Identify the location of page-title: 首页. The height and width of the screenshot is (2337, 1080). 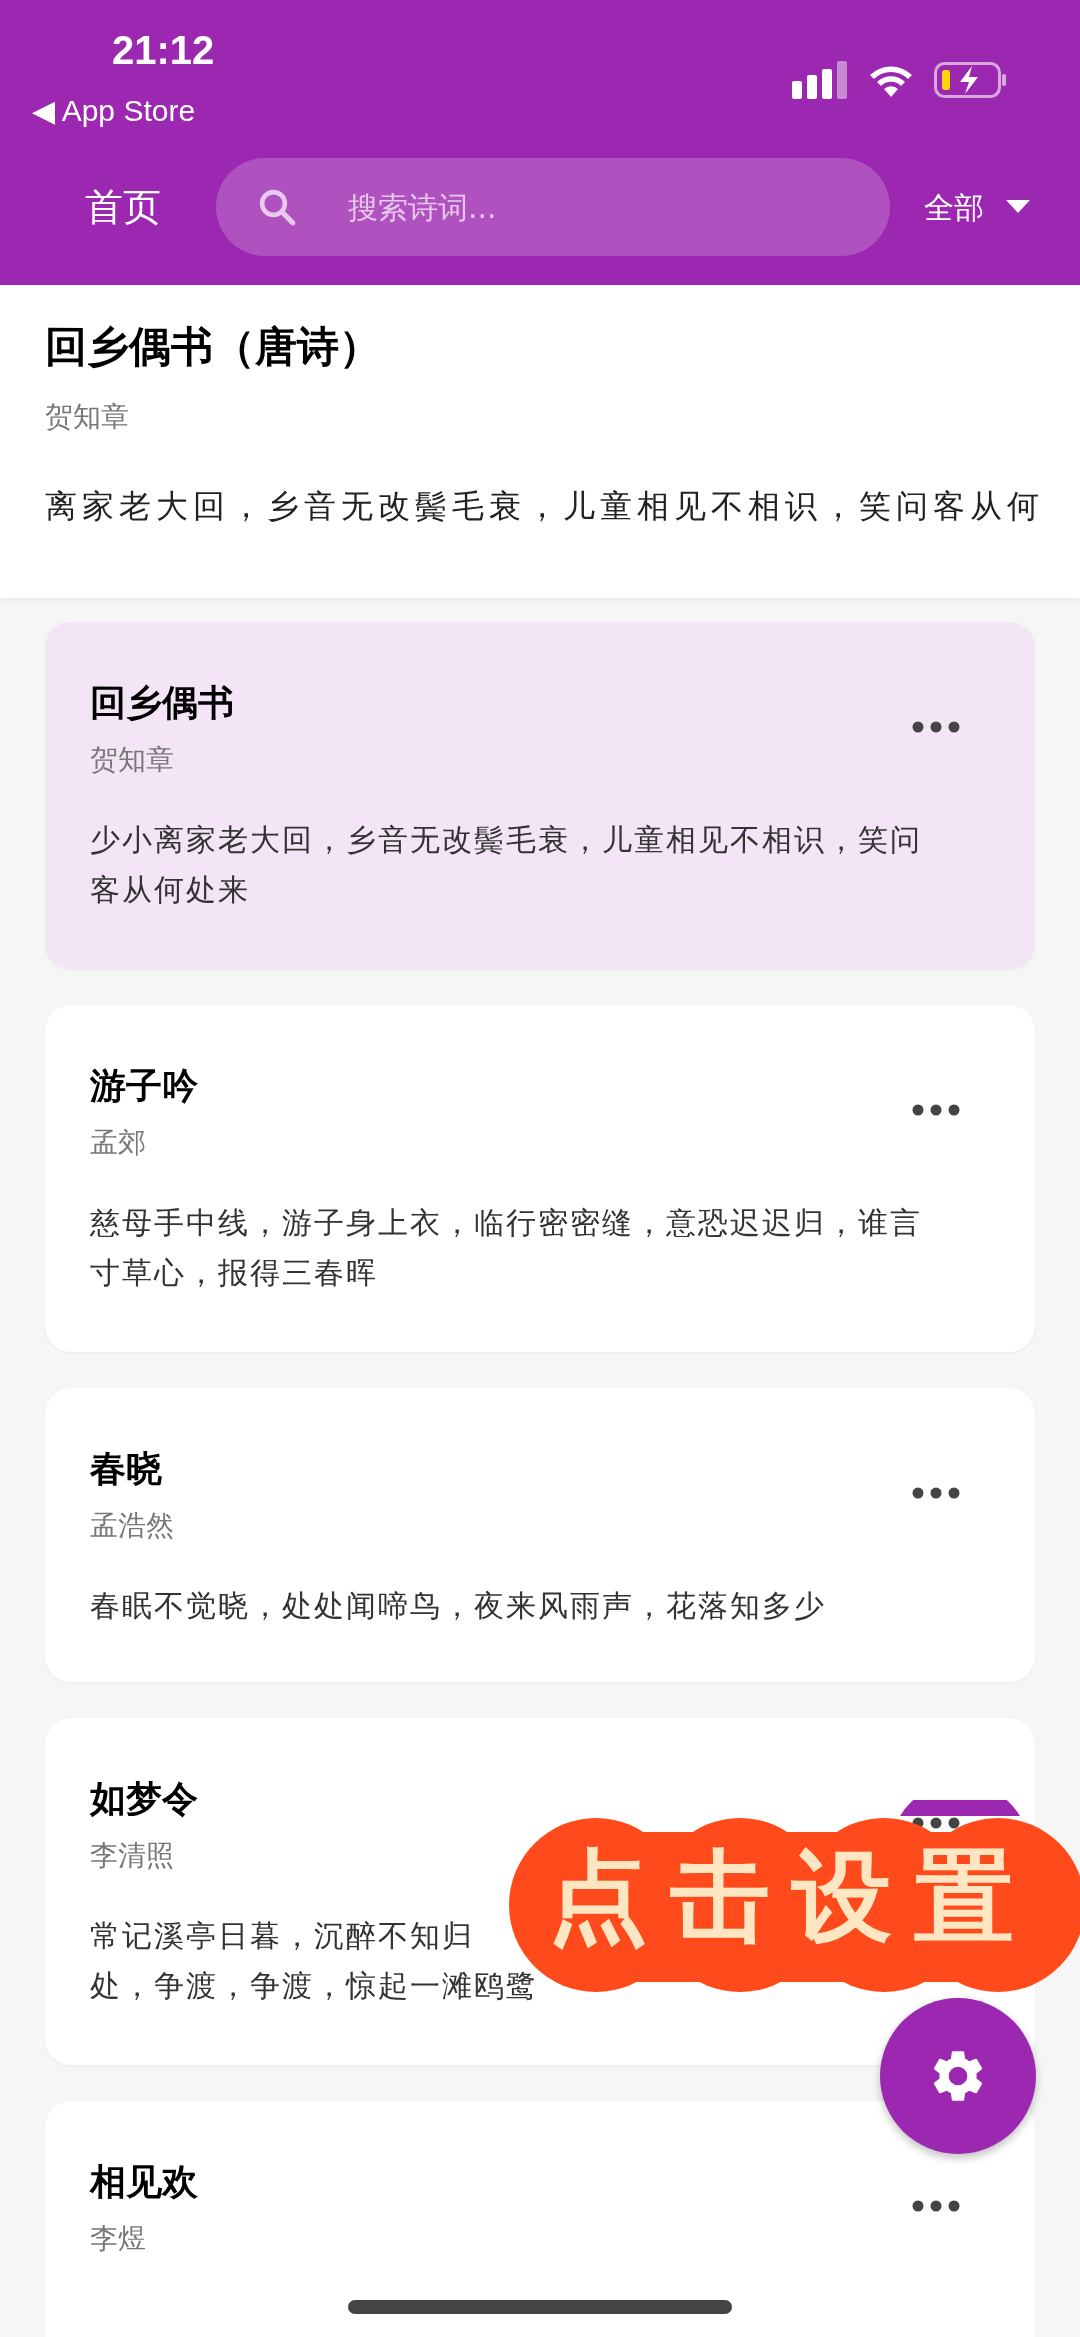
(123, 207).